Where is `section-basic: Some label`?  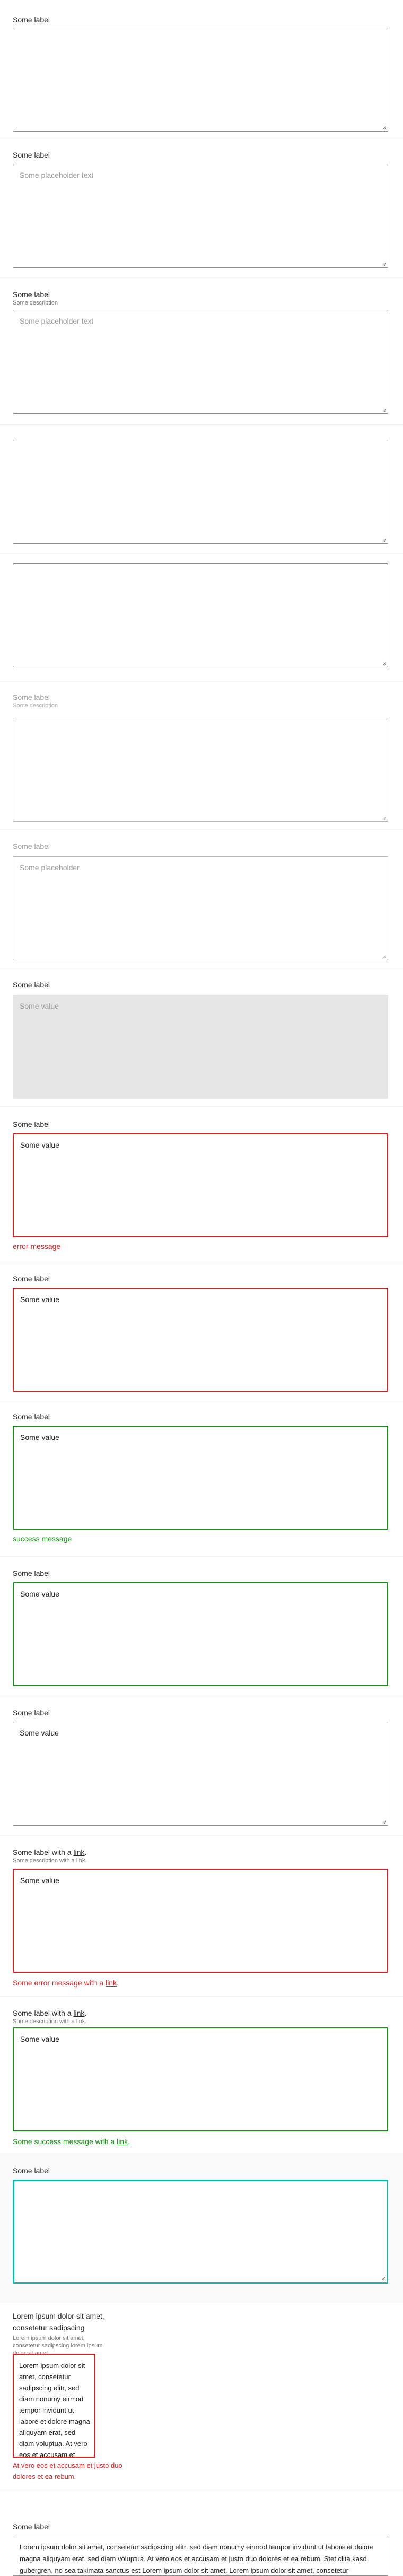 section-basic: Some label is located at coordinates (202, 66).